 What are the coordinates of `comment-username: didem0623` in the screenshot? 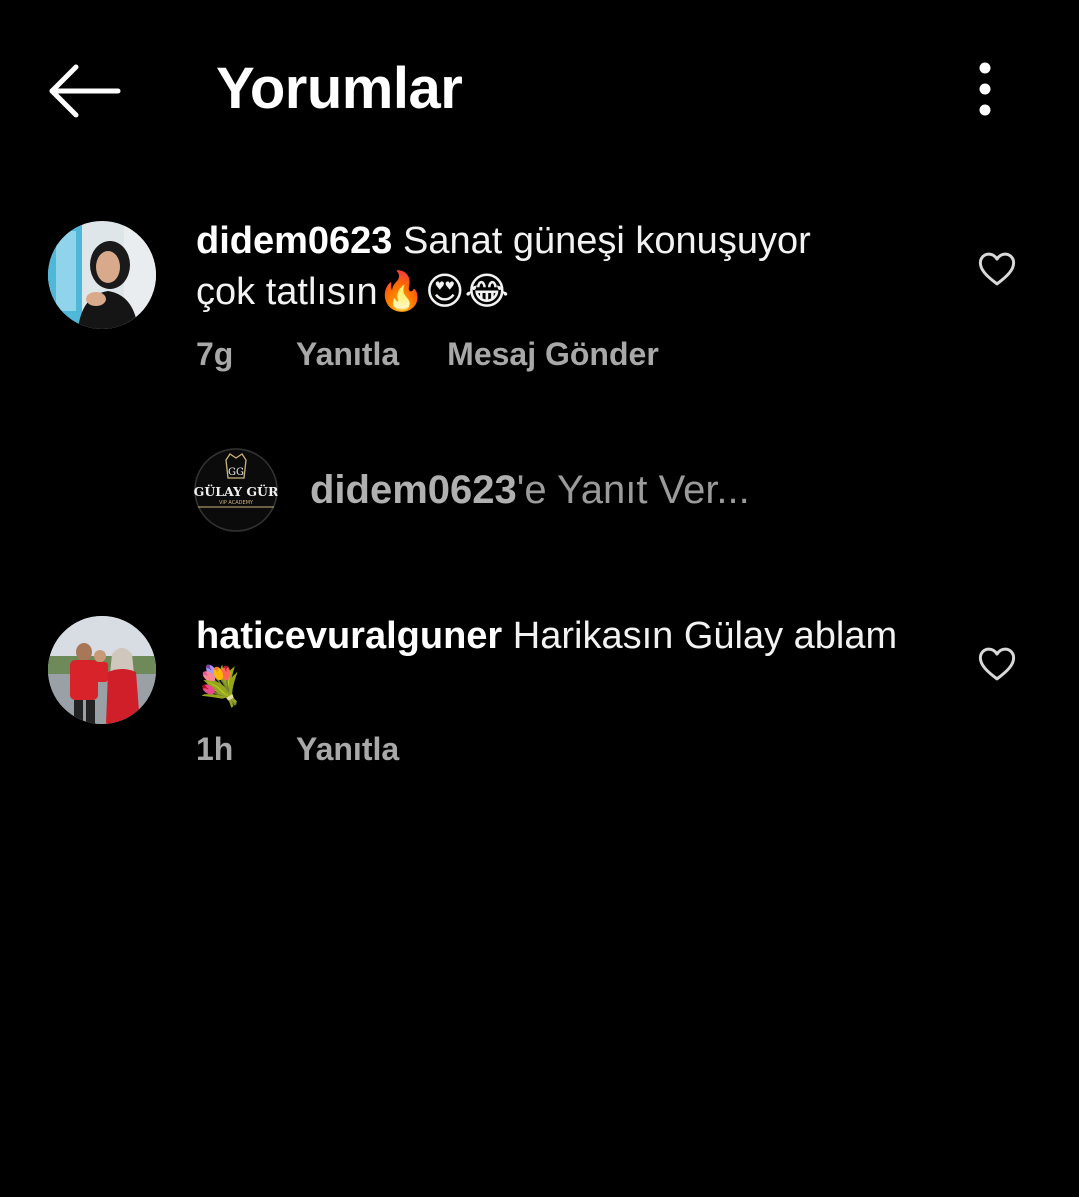 It's located at (294, 241).